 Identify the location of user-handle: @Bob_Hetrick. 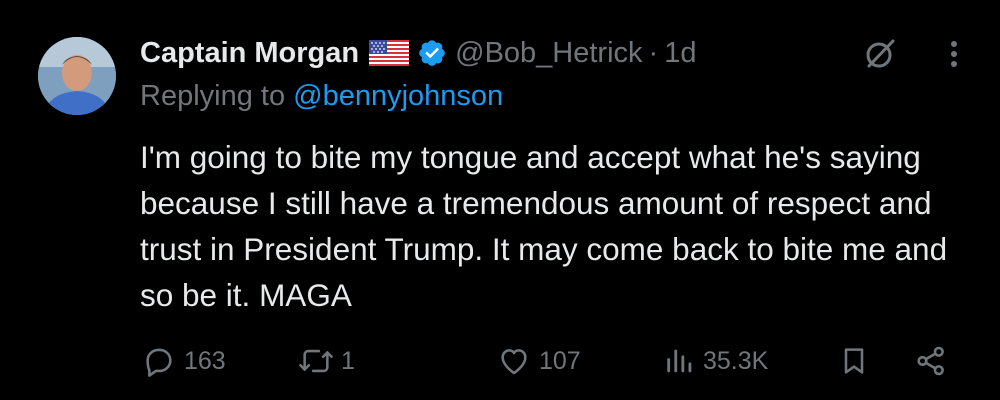
(548, 53).